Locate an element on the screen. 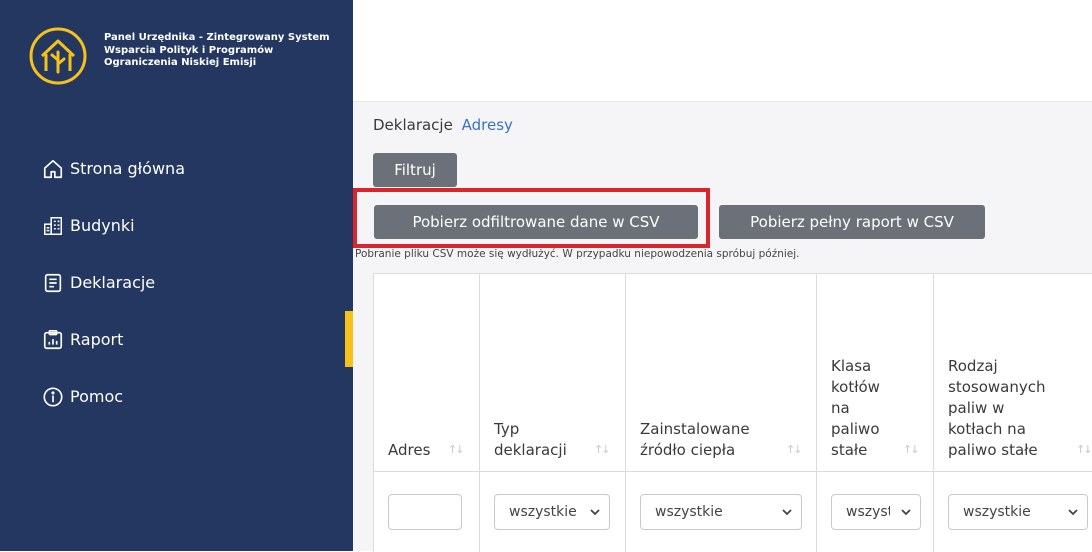 The width and height of the screenshot is (1092, 552). declaration-type-select: wszystkie is located at coordinates (552, 512).